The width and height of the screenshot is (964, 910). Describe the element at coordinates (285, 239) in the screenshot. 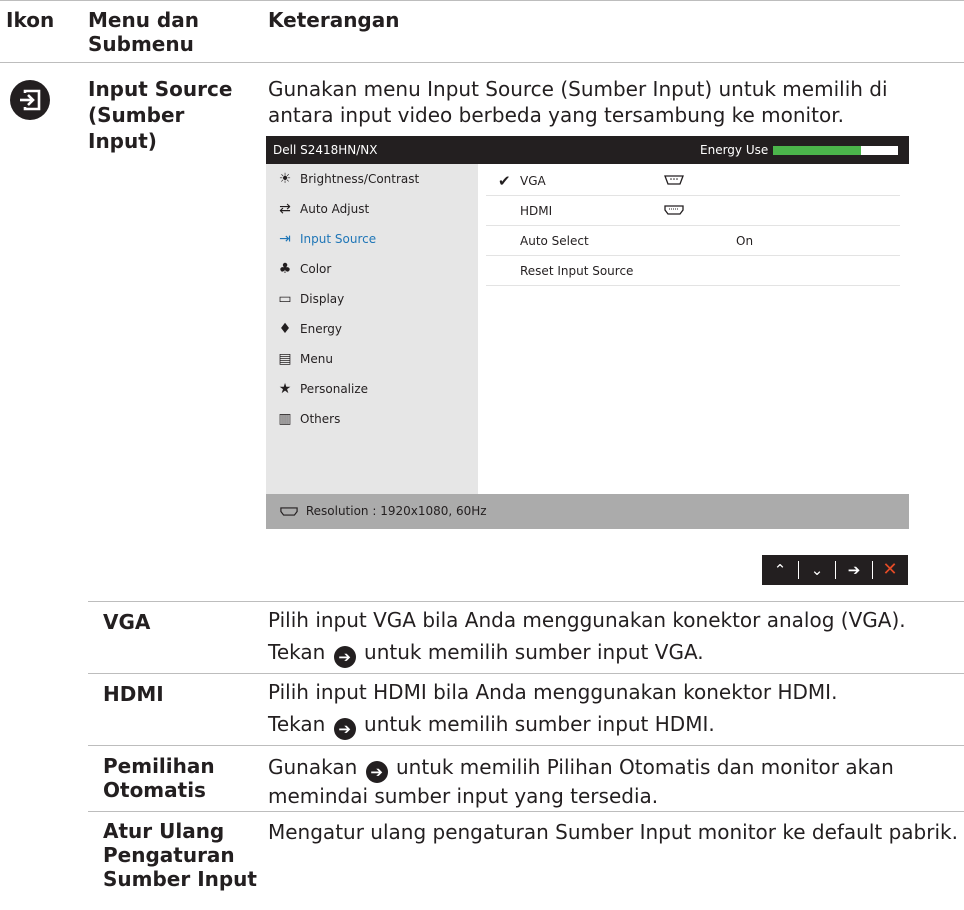

I see `input-source-icon: ⇥` at that location.